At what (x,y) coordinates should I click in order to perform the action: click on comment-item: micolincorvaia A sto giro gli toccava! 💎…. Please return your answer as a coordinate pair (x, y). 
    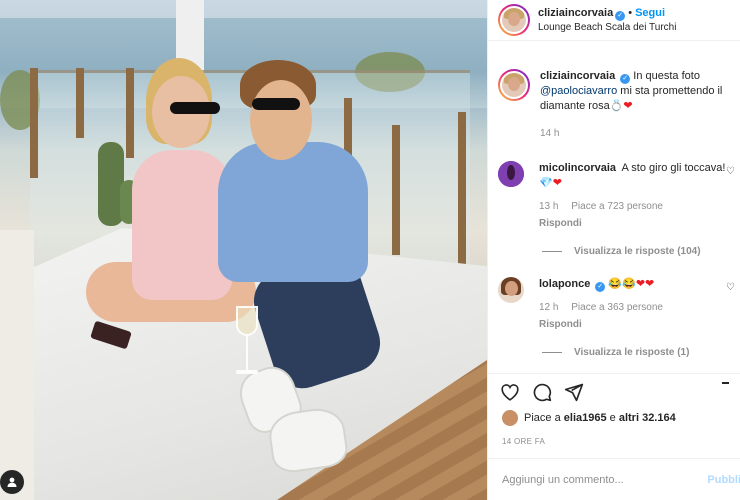
    Looking at the image, I should click on (617, 196).